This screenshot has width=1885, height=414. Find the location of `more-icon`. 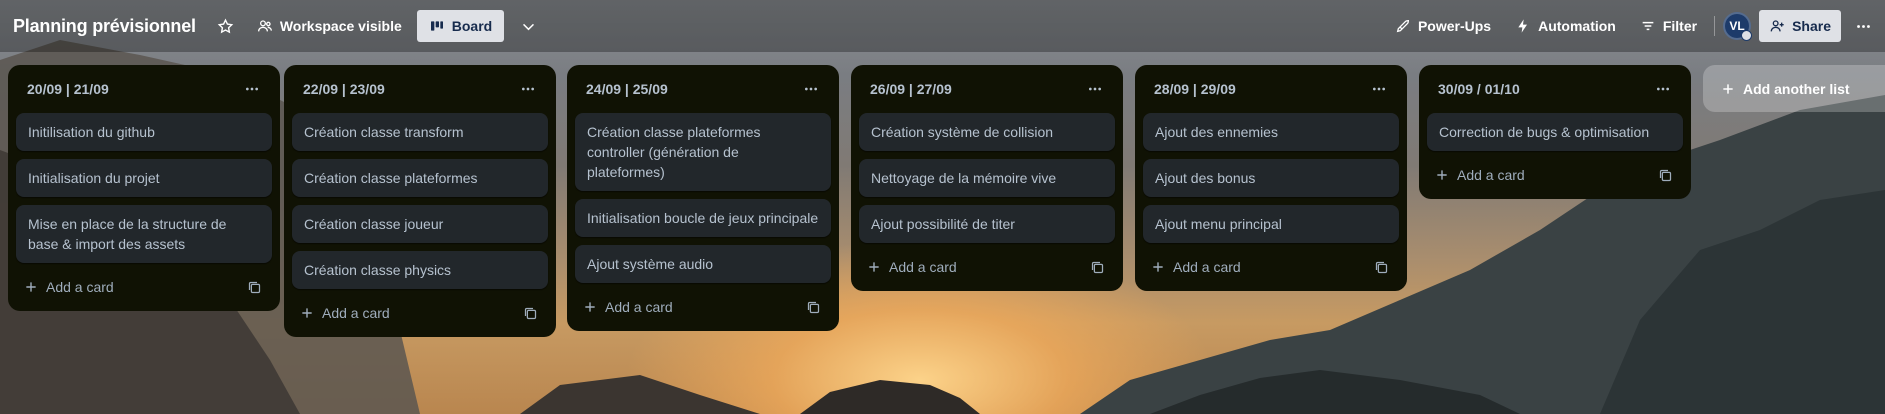

more-icon is located at coordinates (1863, 26).